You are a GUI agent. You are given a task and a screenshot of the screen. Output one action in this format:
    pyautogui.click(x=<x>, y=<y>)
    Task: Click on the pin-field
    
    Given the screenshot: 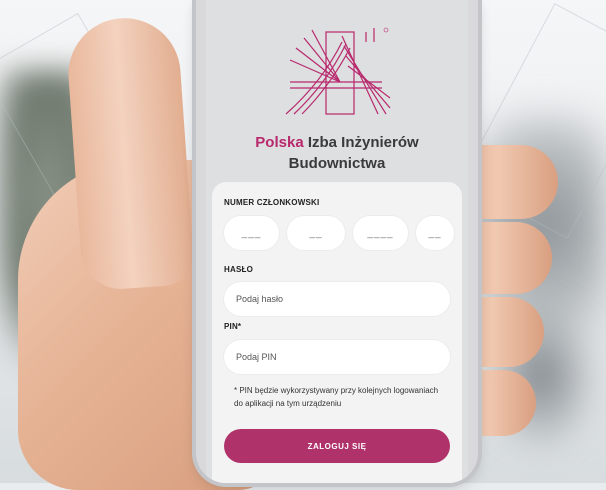 What is the action you would take?
    pyautogui.click(x=337, y=357)
    